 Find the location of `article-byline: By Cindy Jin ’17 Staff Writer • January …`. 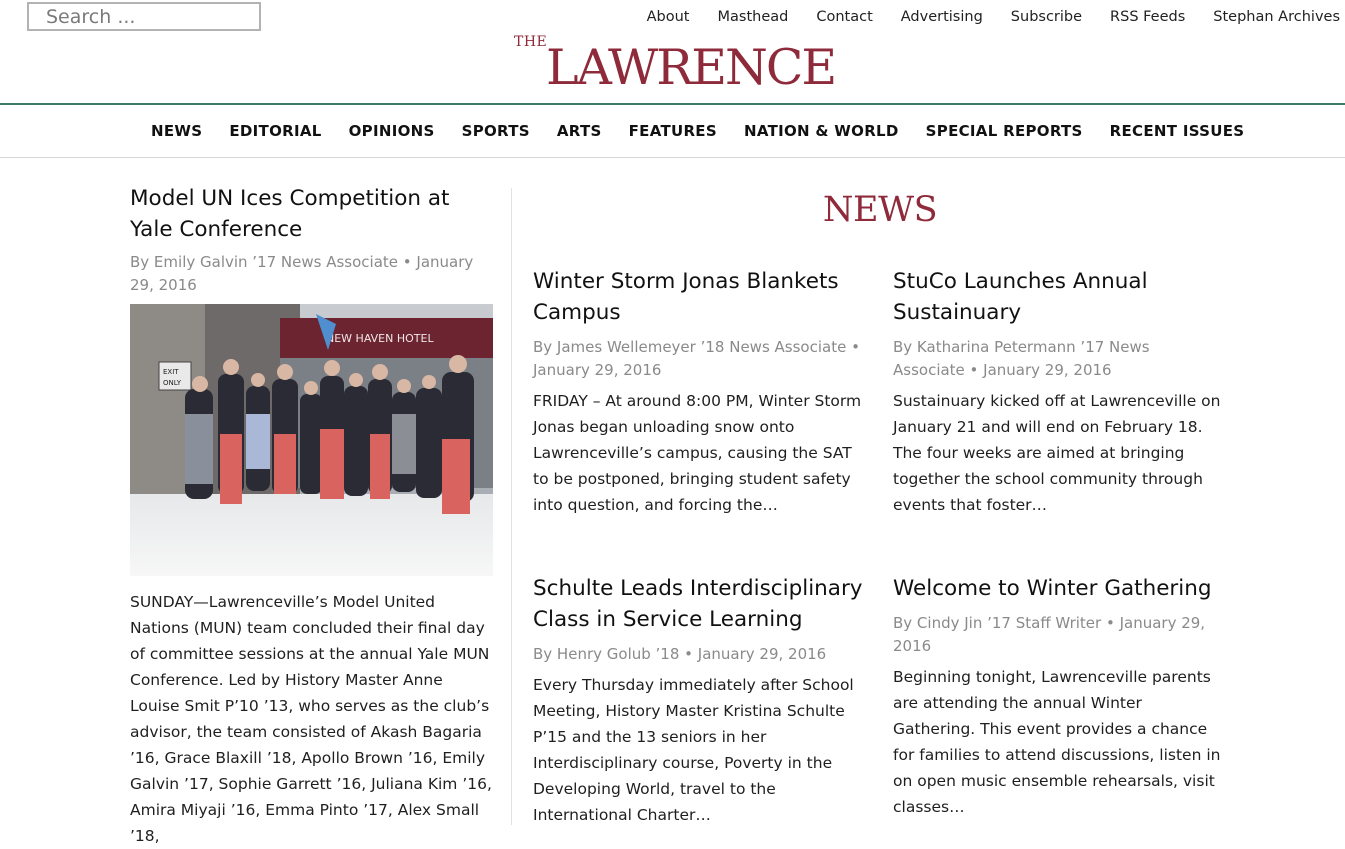

article-byline: By Cindy Jin ’17 Staff Writer • January … is located at coordinates (1049, 634).